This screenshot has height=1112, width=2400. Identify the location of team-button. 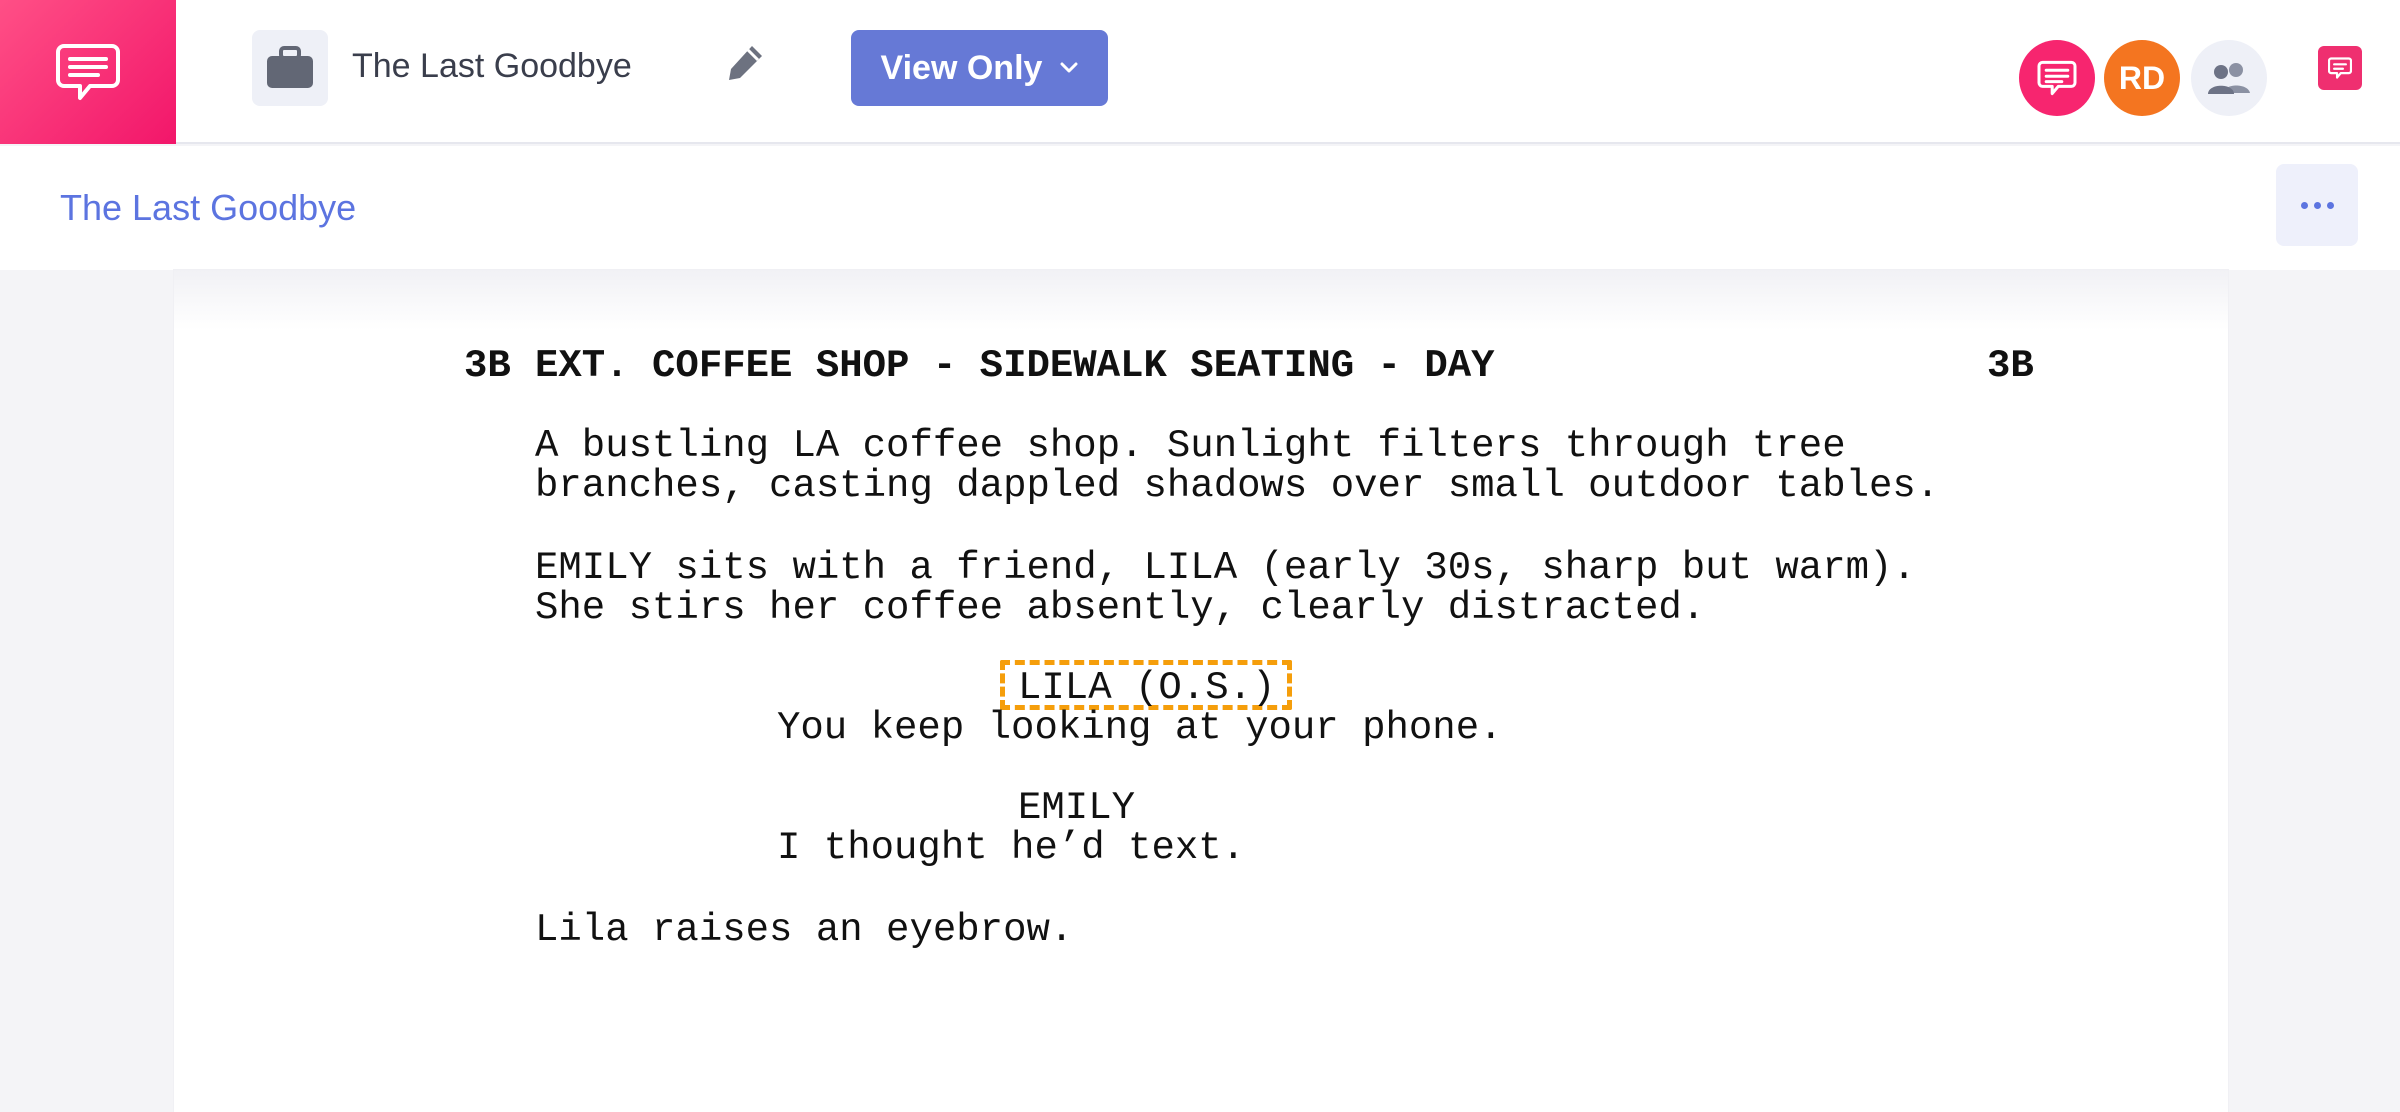
(2229, 78).